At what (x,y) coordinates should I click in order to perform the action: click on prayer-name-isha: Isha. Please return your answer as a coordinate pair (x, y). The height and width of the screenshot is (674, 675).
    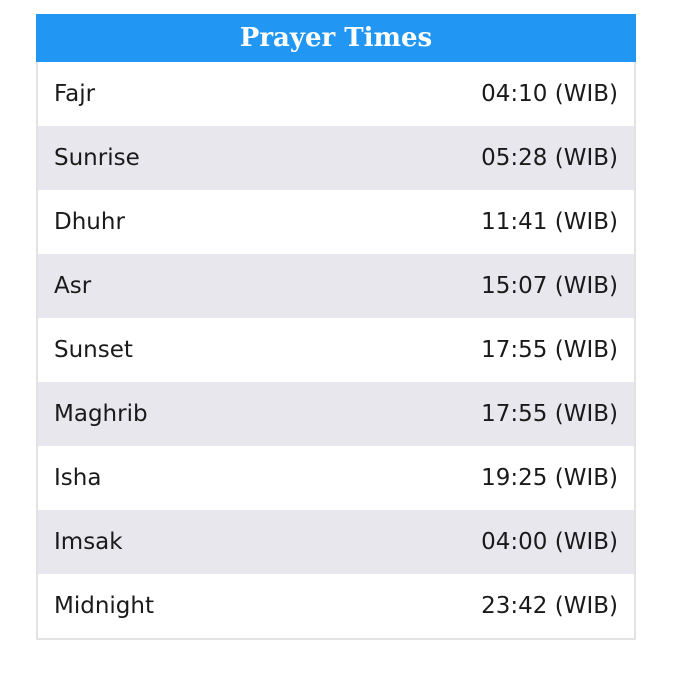
    Looking at the image, I should click on (78, 478).